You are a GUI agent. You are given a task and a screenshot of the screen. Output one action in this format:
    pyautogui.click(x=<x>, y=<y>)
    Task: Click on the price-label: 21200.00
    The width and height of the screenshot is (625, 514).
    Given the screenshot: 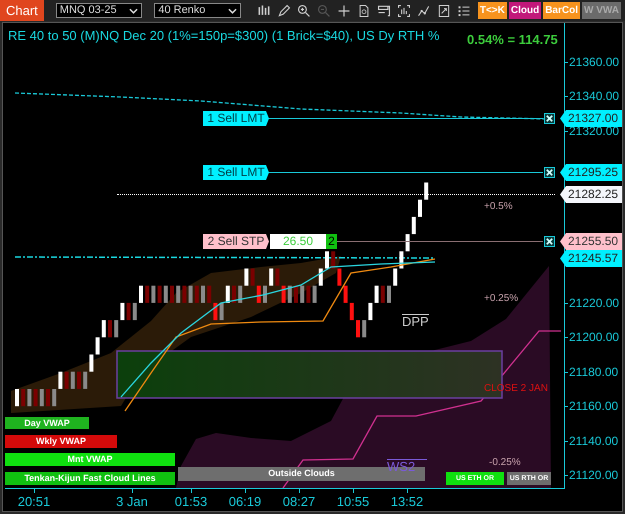 What is the action you would take?
    pyautogui.click(x=594, y=337)
    